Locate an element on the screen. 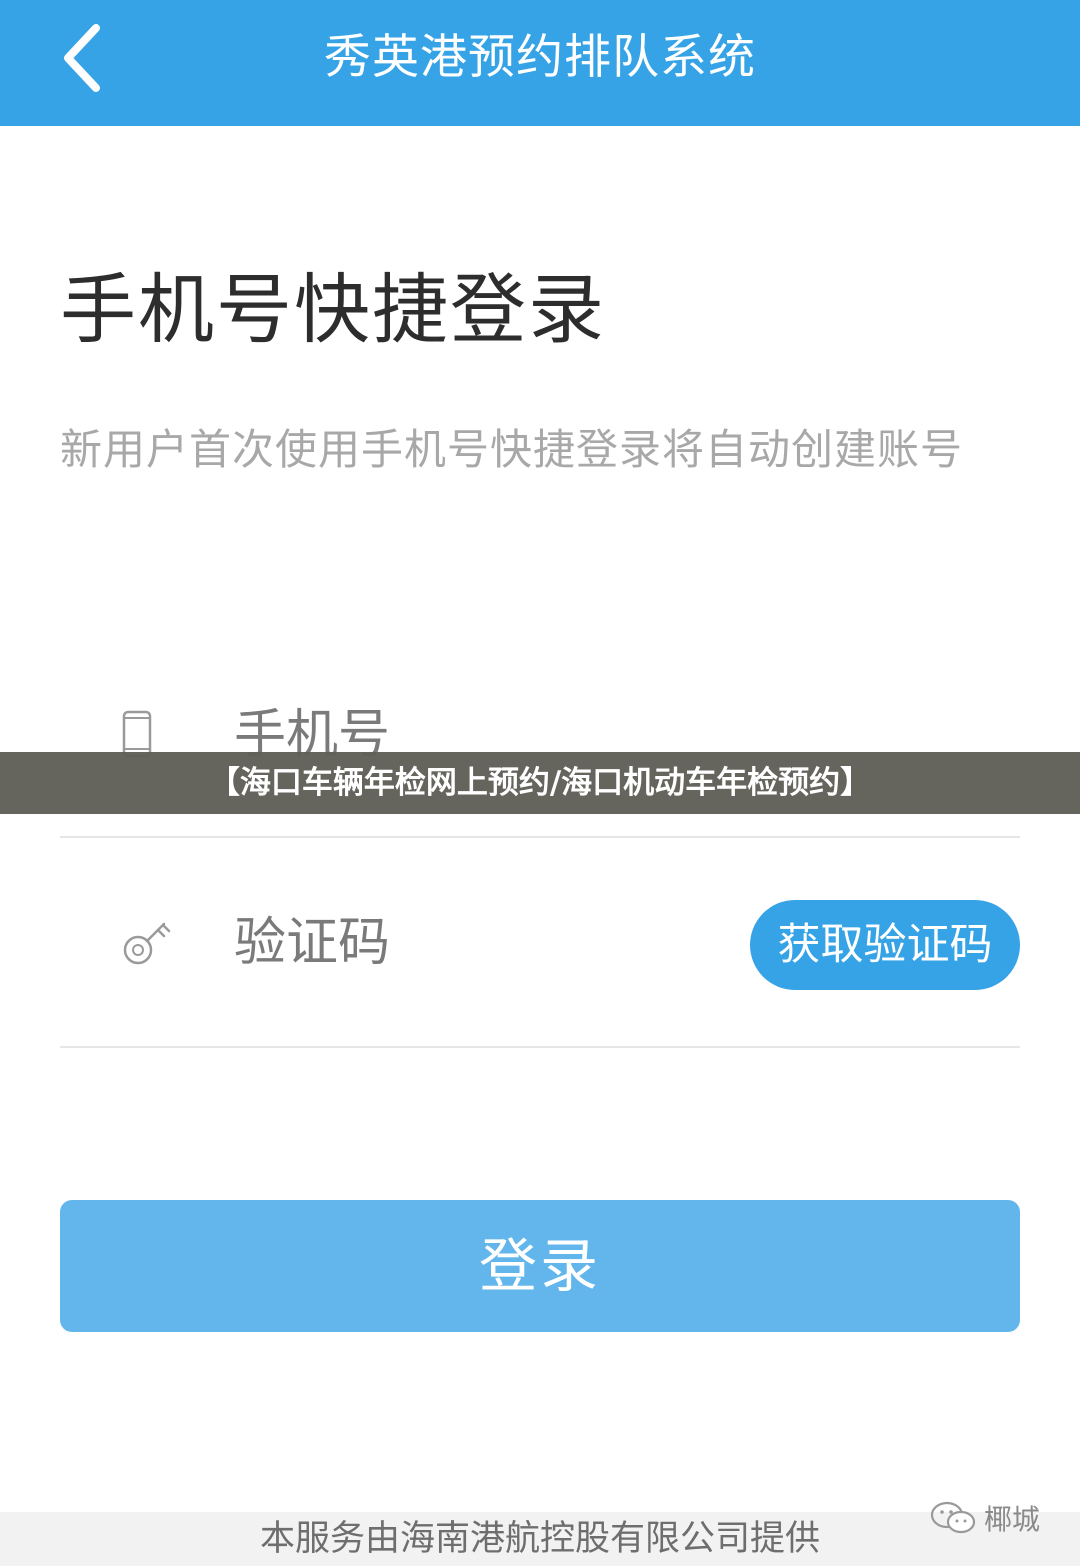  app-header: 秀英港预约排队系统 is located at coordinates (540, 63).